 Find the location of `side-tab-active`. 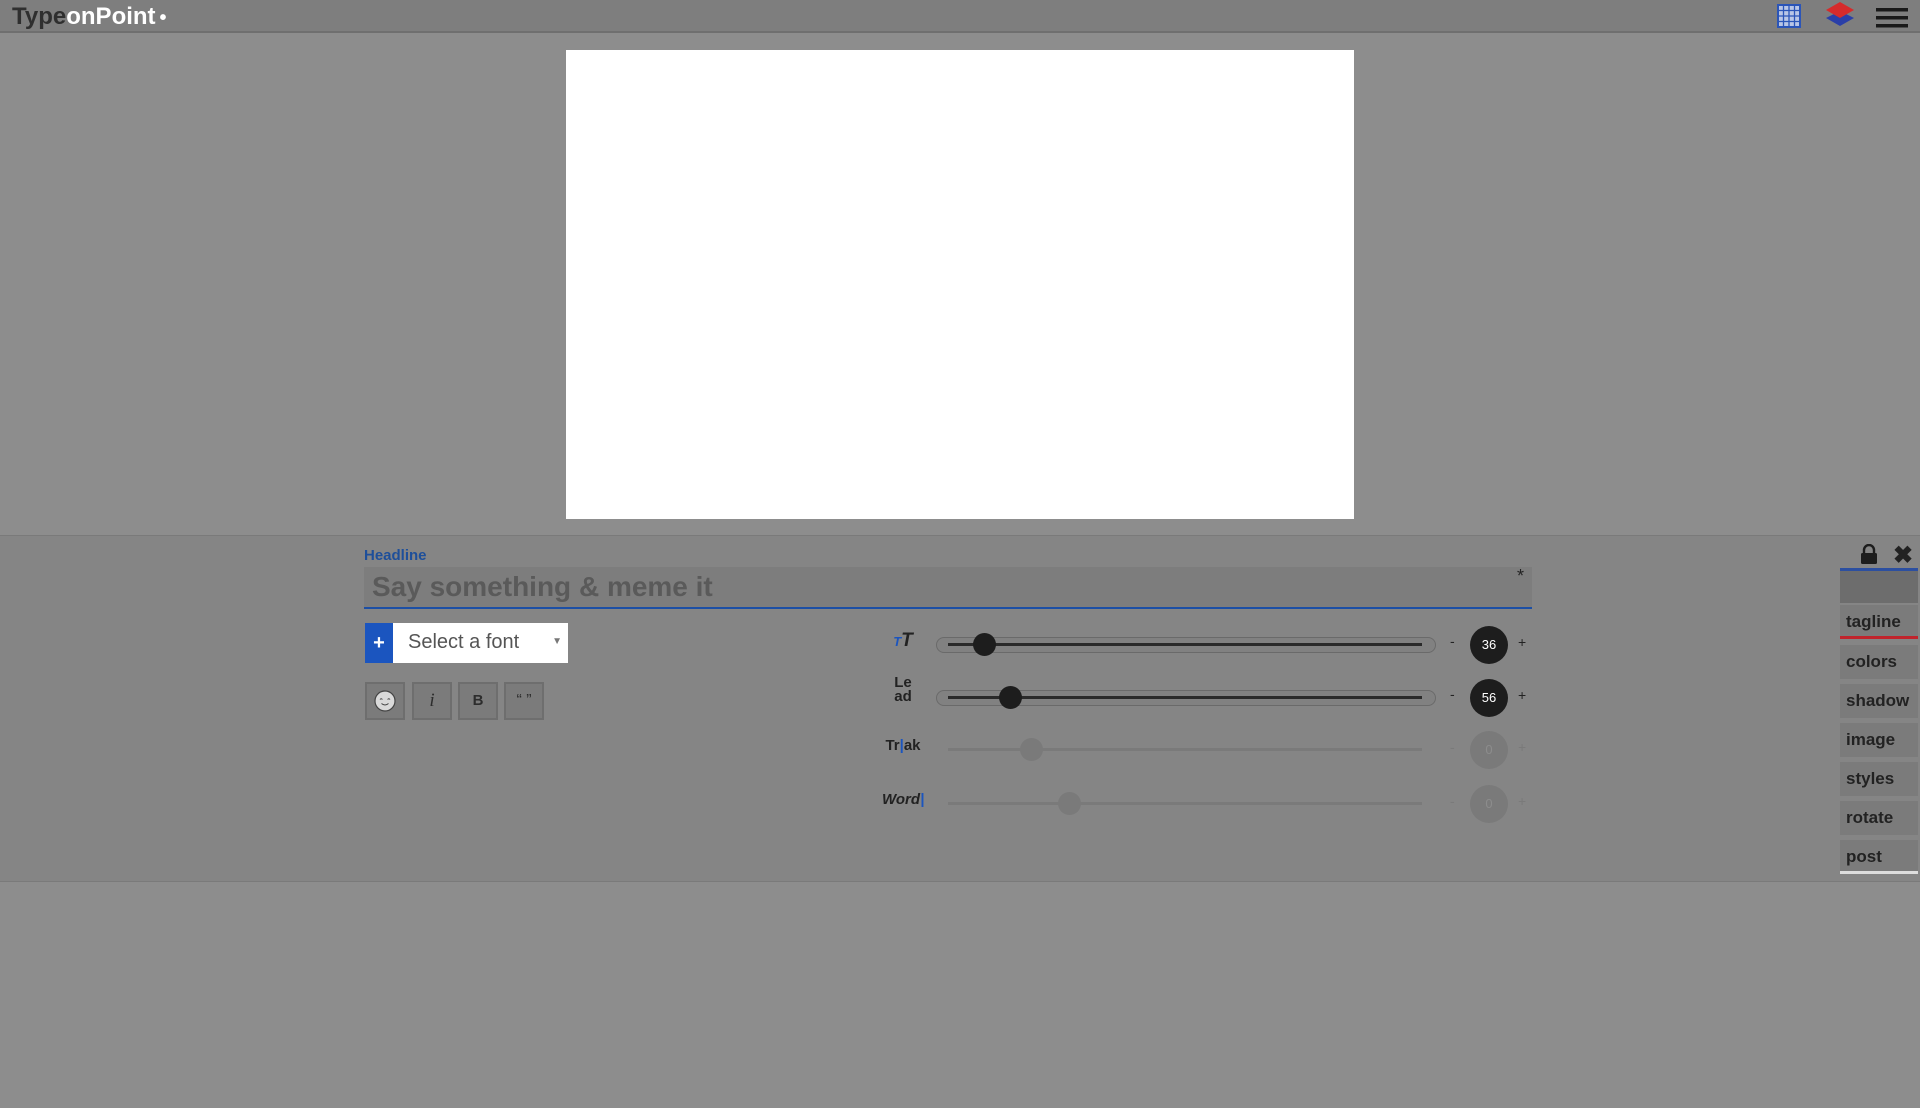

side-tab-active is located at coordinates (1879, 585).